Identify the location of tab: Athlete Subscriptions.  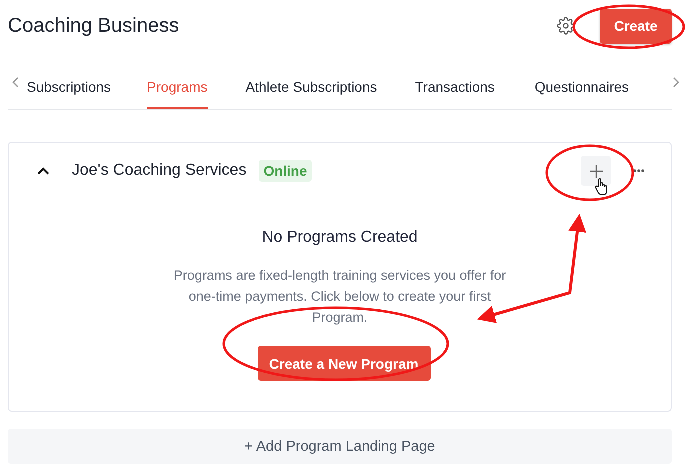
(312, 80).